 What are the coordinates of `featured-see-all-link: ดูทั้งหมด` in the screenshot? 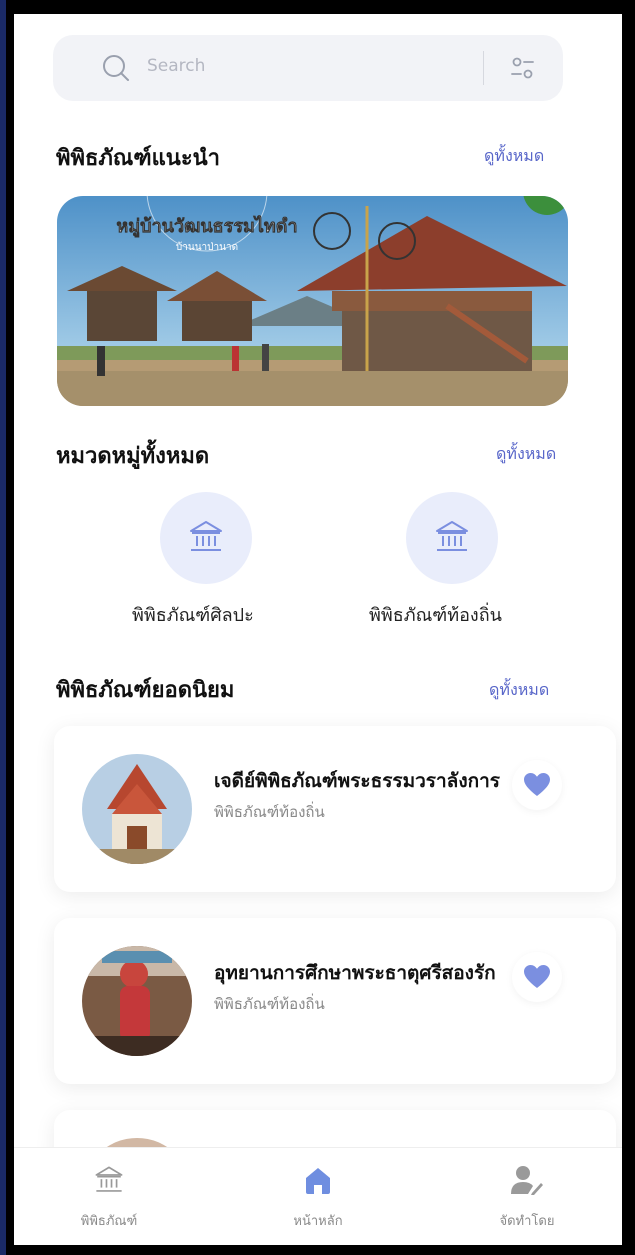 It's located at (514, 156).